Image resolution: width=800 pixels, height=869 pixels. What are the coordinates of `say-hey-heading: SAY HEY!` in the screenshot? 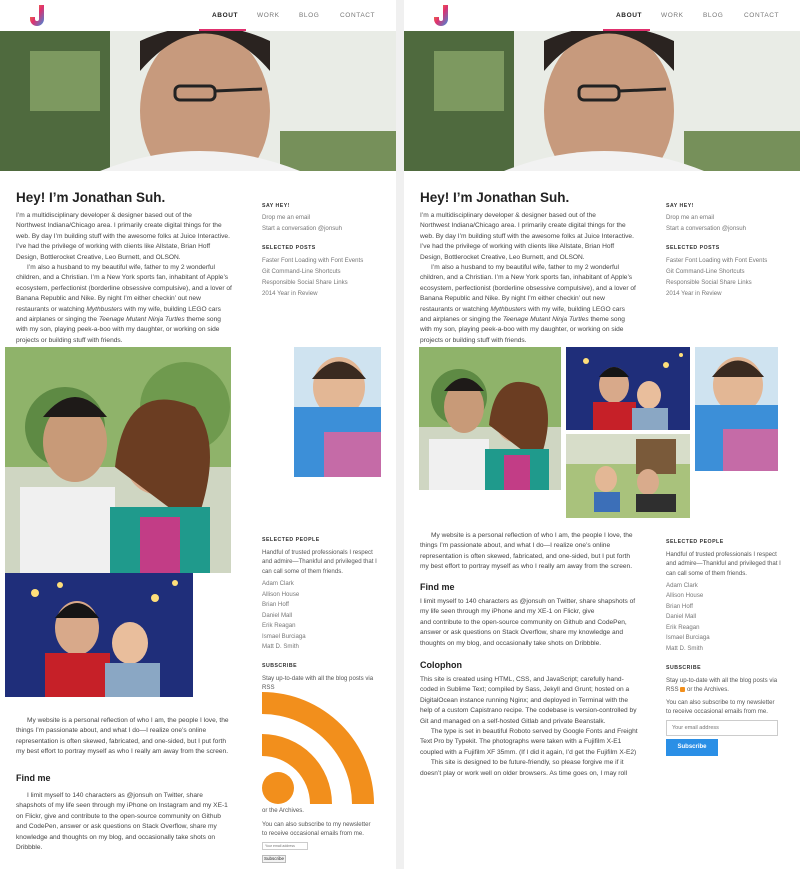 It's located at (680, 206).